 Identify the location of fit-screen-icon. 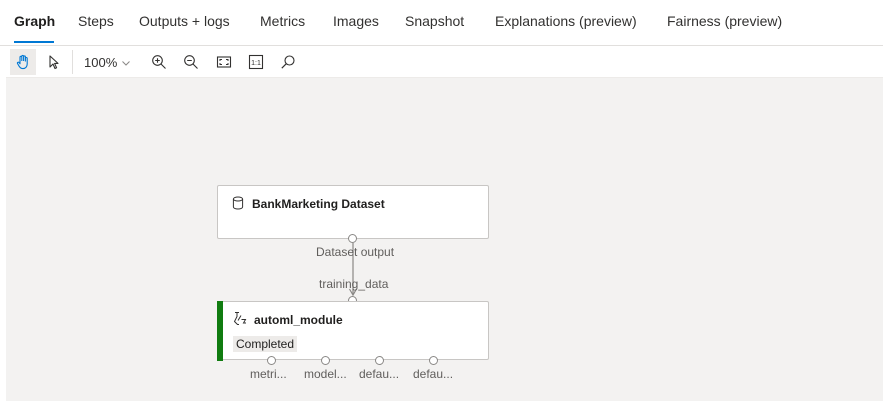
(224, 62).